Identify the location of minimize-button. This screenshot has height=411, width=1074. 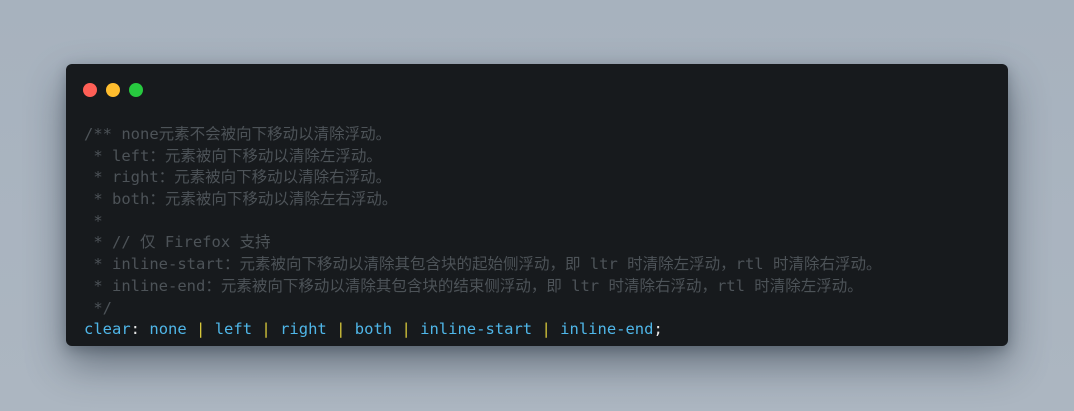
(113, 90).